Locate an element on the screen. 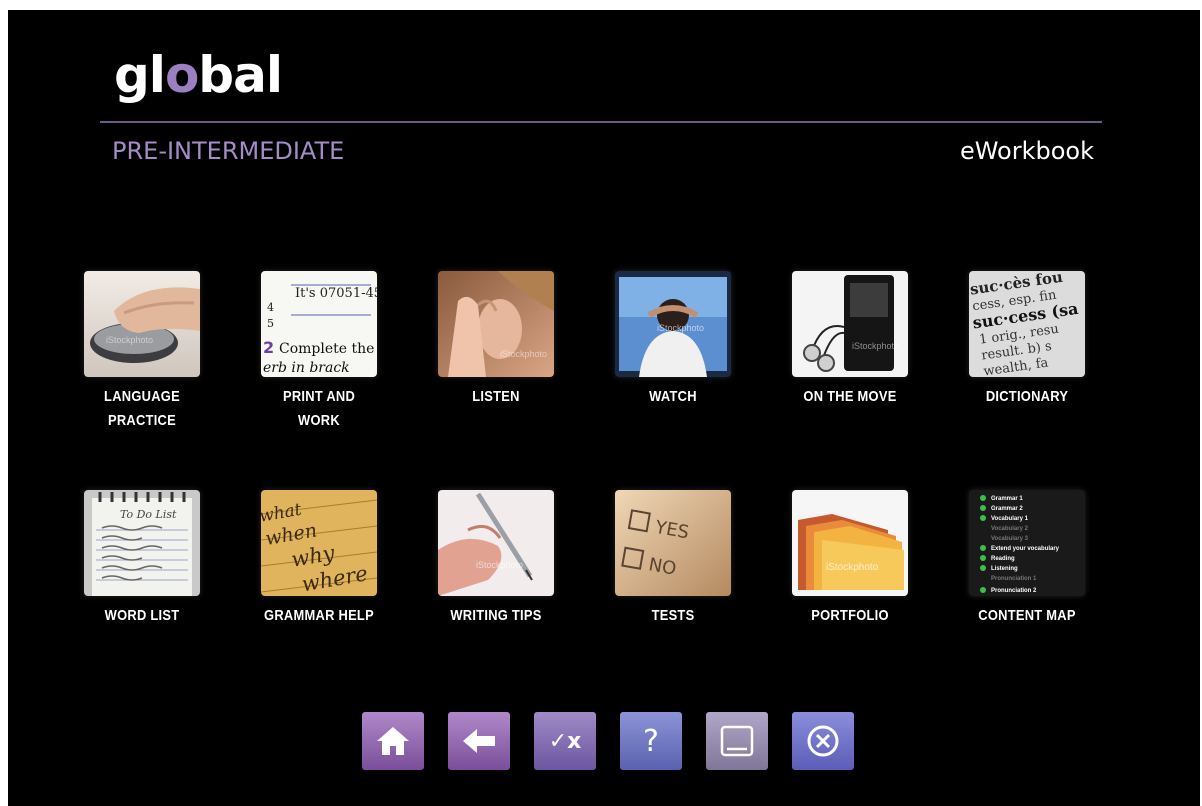  notepad-photo: To Do List is located at coordinates (142, 543).